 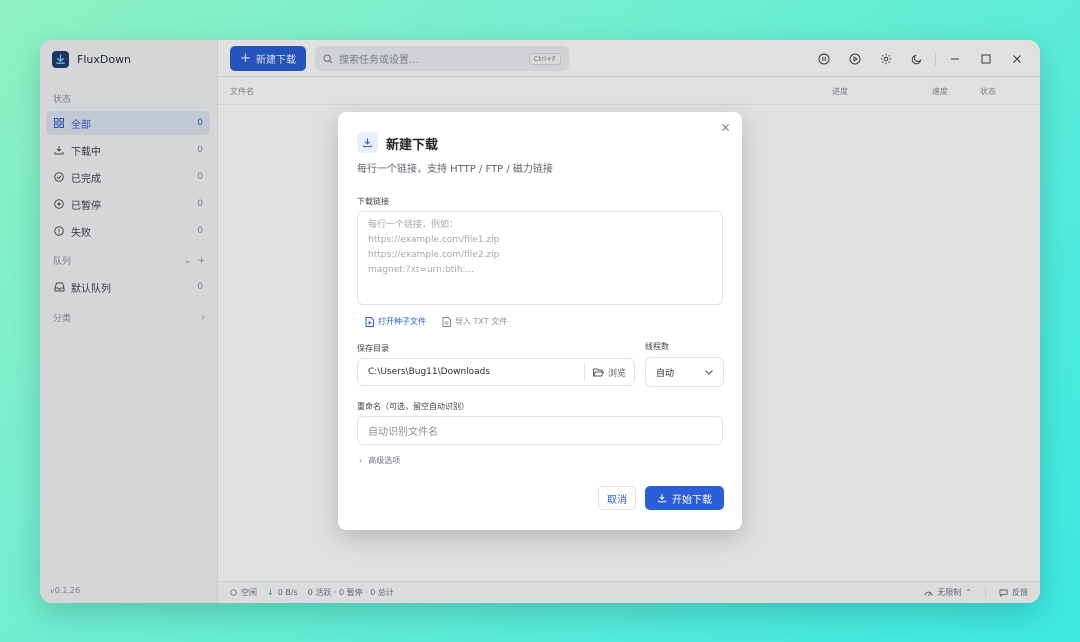 What do you see at coordinates (617, 498) in the screenshot?
I see `cancel-button: 取消` at bounding box center [617, 498].